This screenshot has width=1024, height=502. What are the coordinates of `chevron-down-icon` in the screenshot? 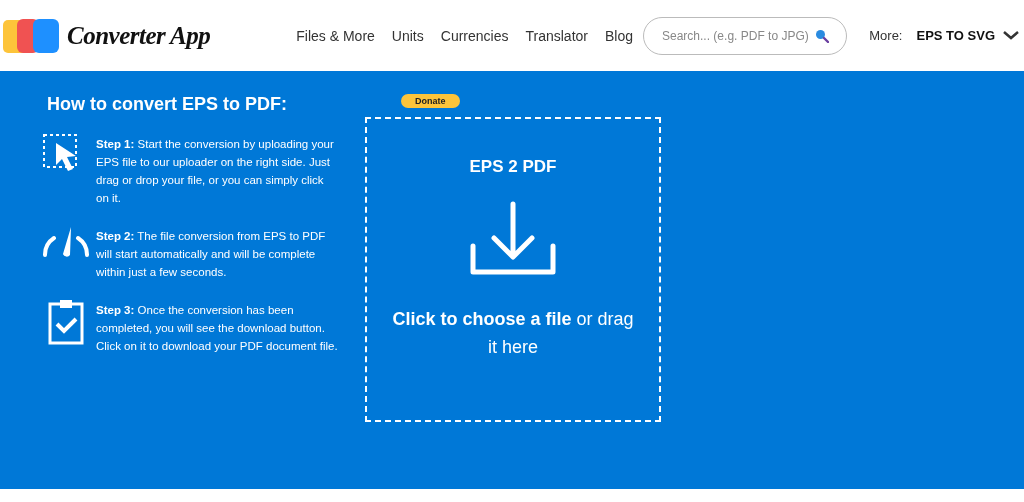 It's located at (1011, 35).